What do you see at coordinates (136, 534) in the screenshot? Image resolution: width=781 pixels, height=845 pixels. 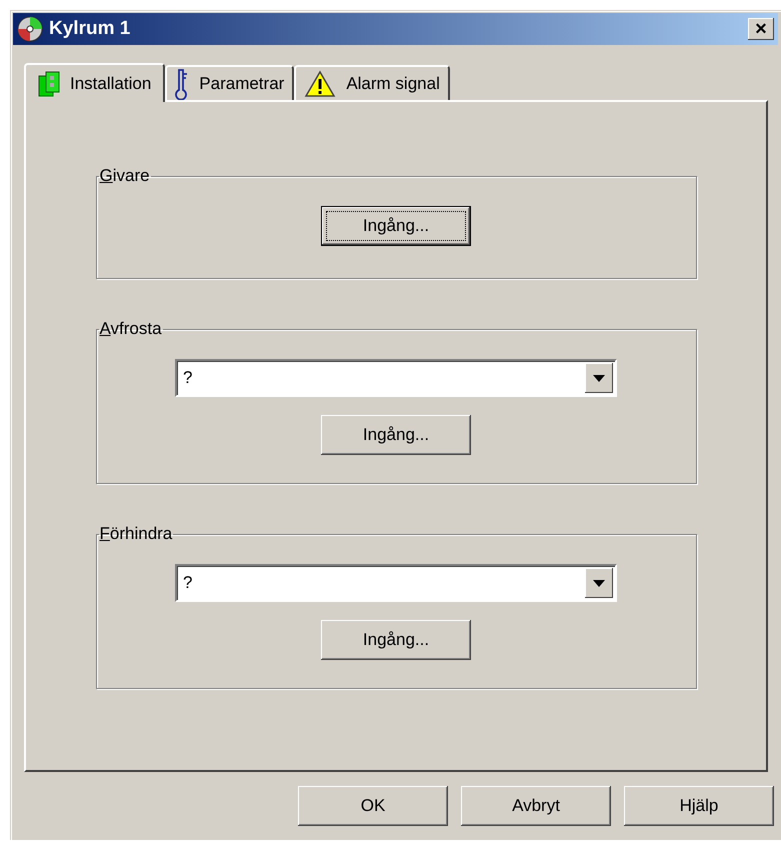 I see `group-title: Förhindra` at bounding box center [136, 534].